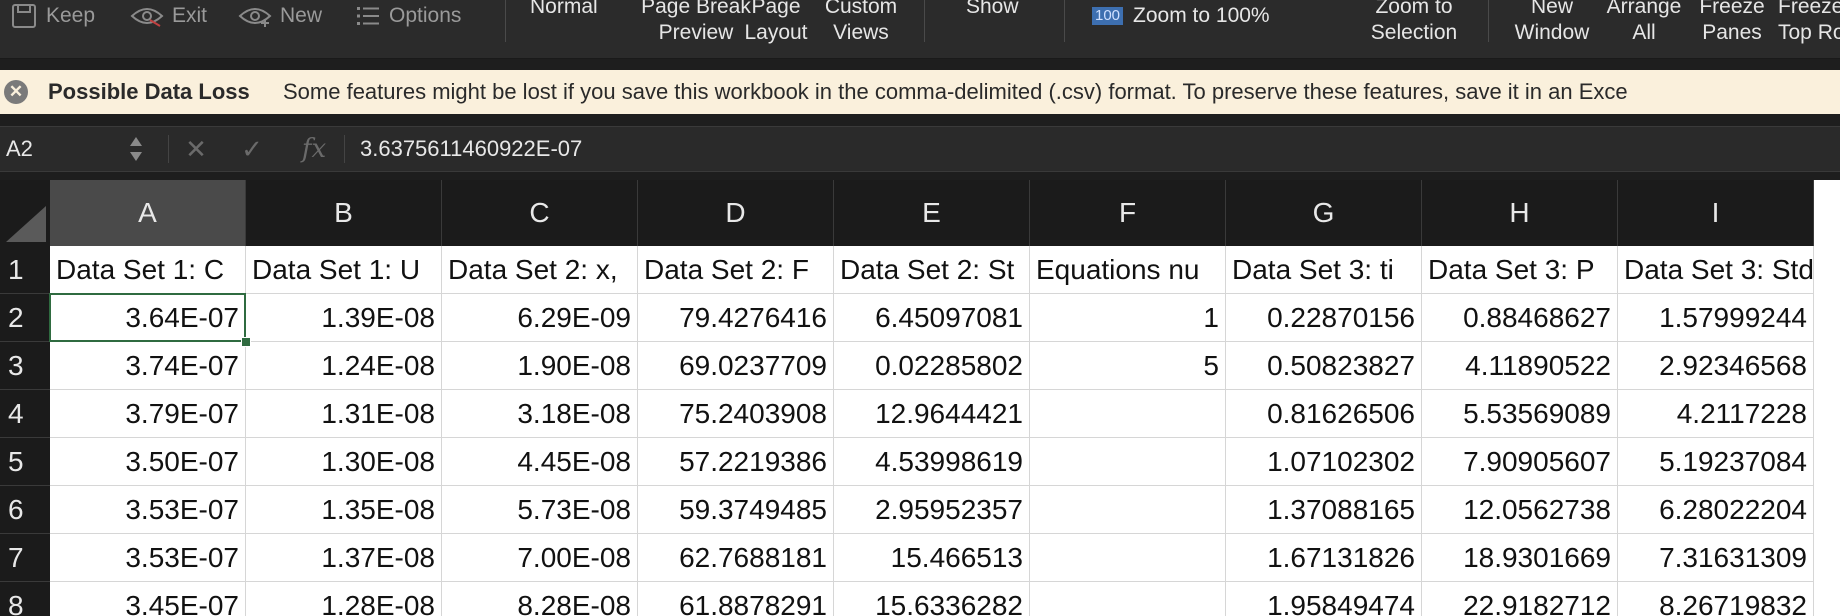 The height and width of the screenshot is (616, 1840). What do you see at coordinates (1324, 462) in the screenshot?
I see `cell-g5: 1.07102302` at bounding box center [1324, 462].